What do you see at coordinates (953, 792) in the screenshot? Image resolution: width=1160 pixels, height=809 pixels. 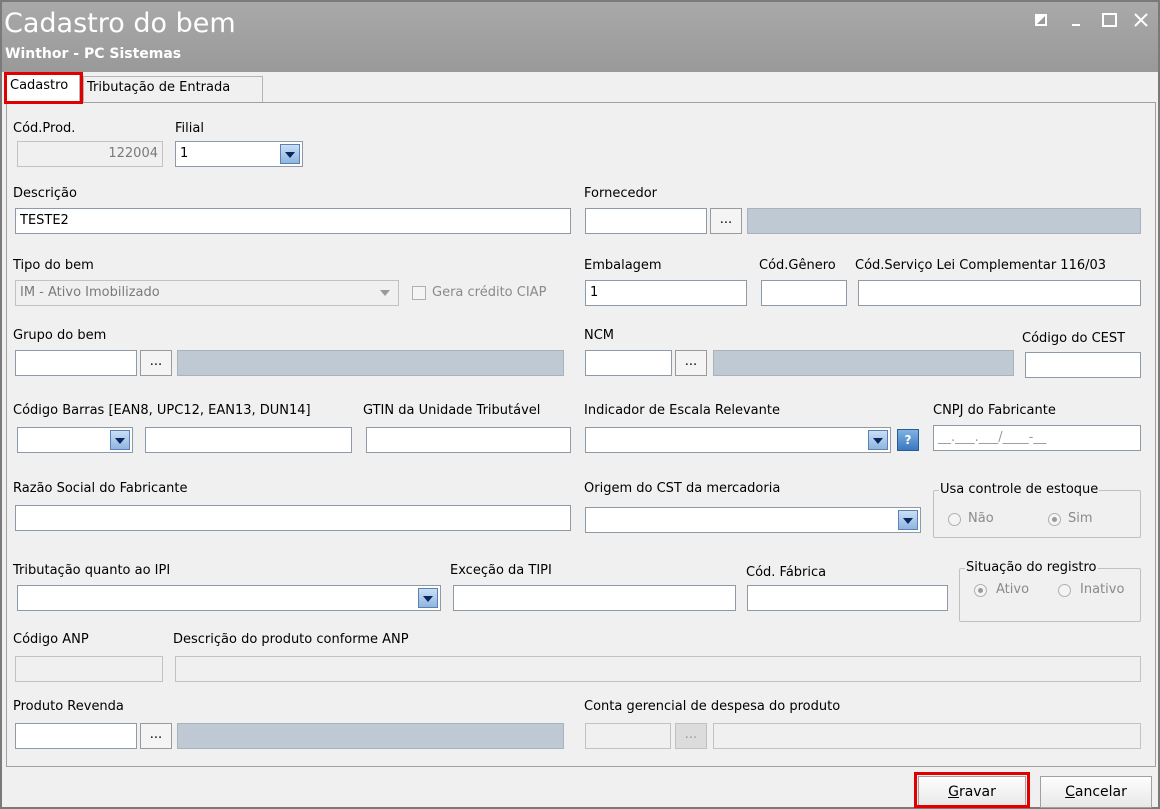 I see `gravar-hotkey: G` at bounding box center [953, 792].